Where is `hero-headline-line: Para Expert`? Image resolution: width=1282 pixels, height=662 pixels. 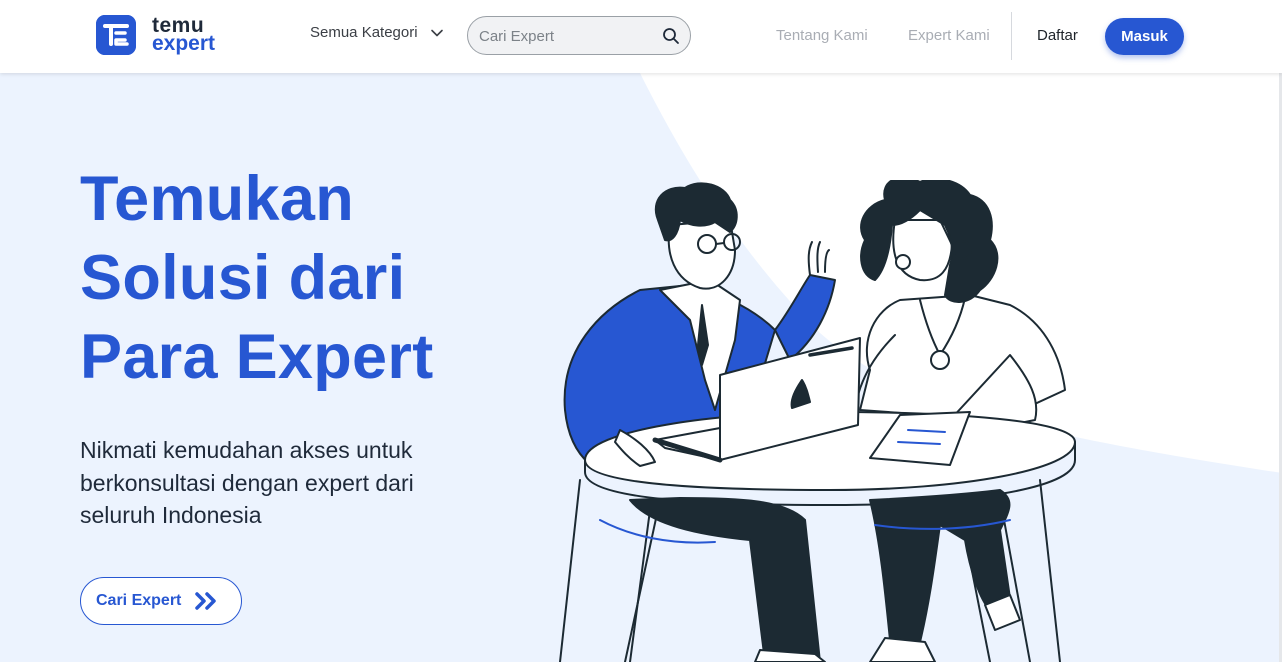
hero-headline-line: Para Expert is located at coordinates (257, 357).